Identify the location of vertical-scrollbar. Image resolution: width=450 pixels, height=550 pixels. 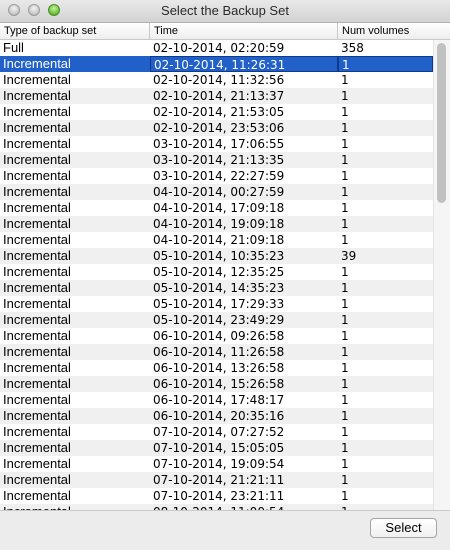
(441, 275).